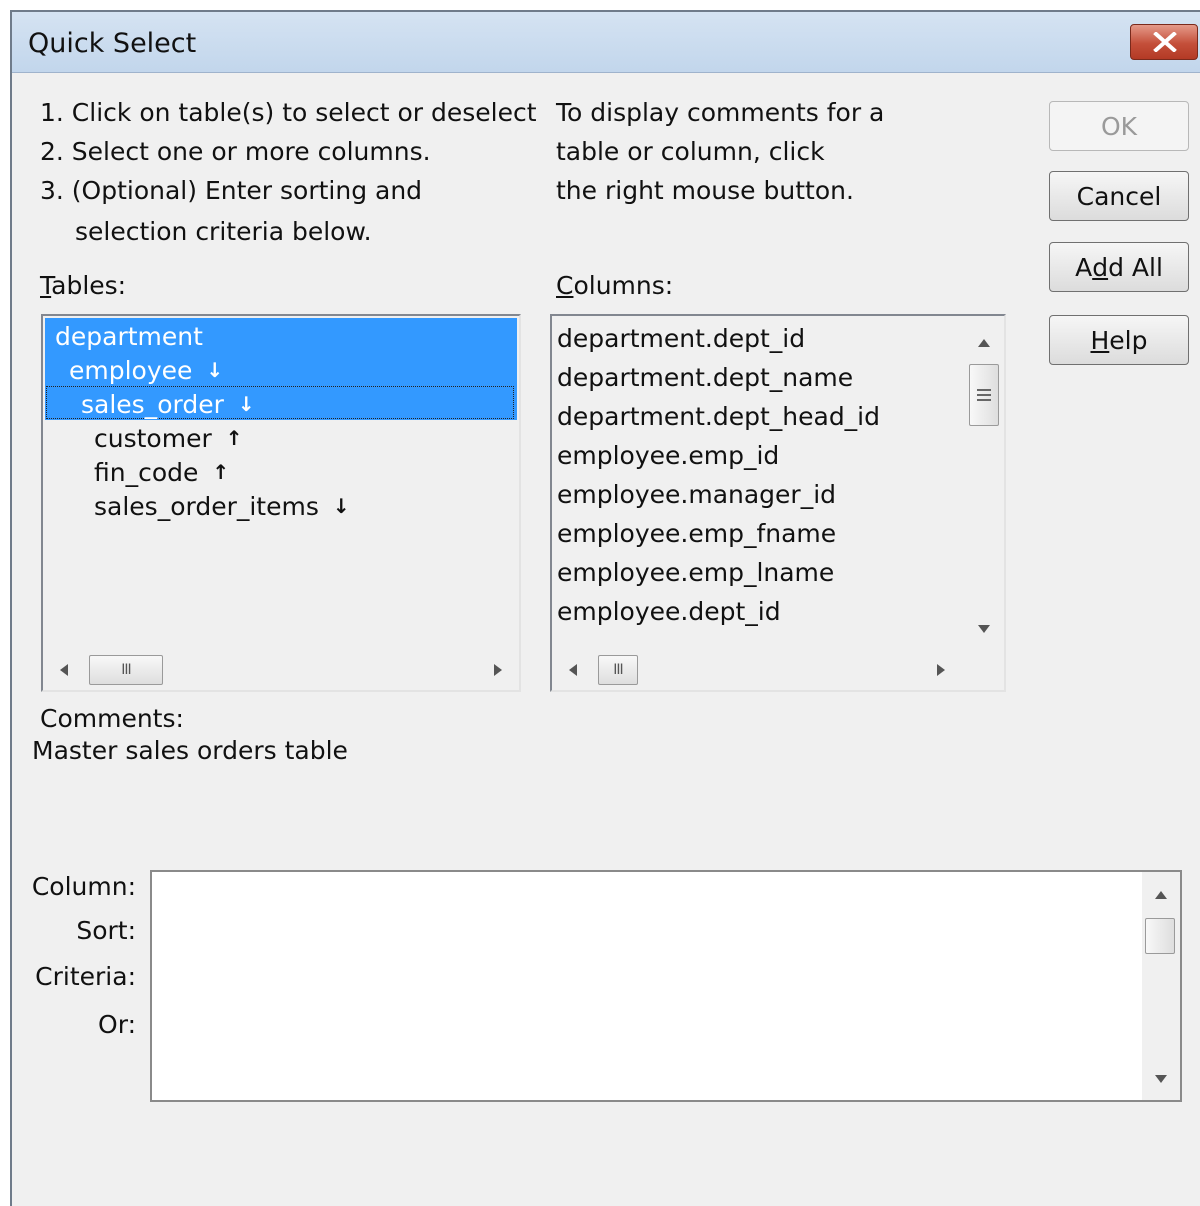 This screenshot has width=1200, height=1206. I want to click on help-mnemonic: H, so click(1100, 340).